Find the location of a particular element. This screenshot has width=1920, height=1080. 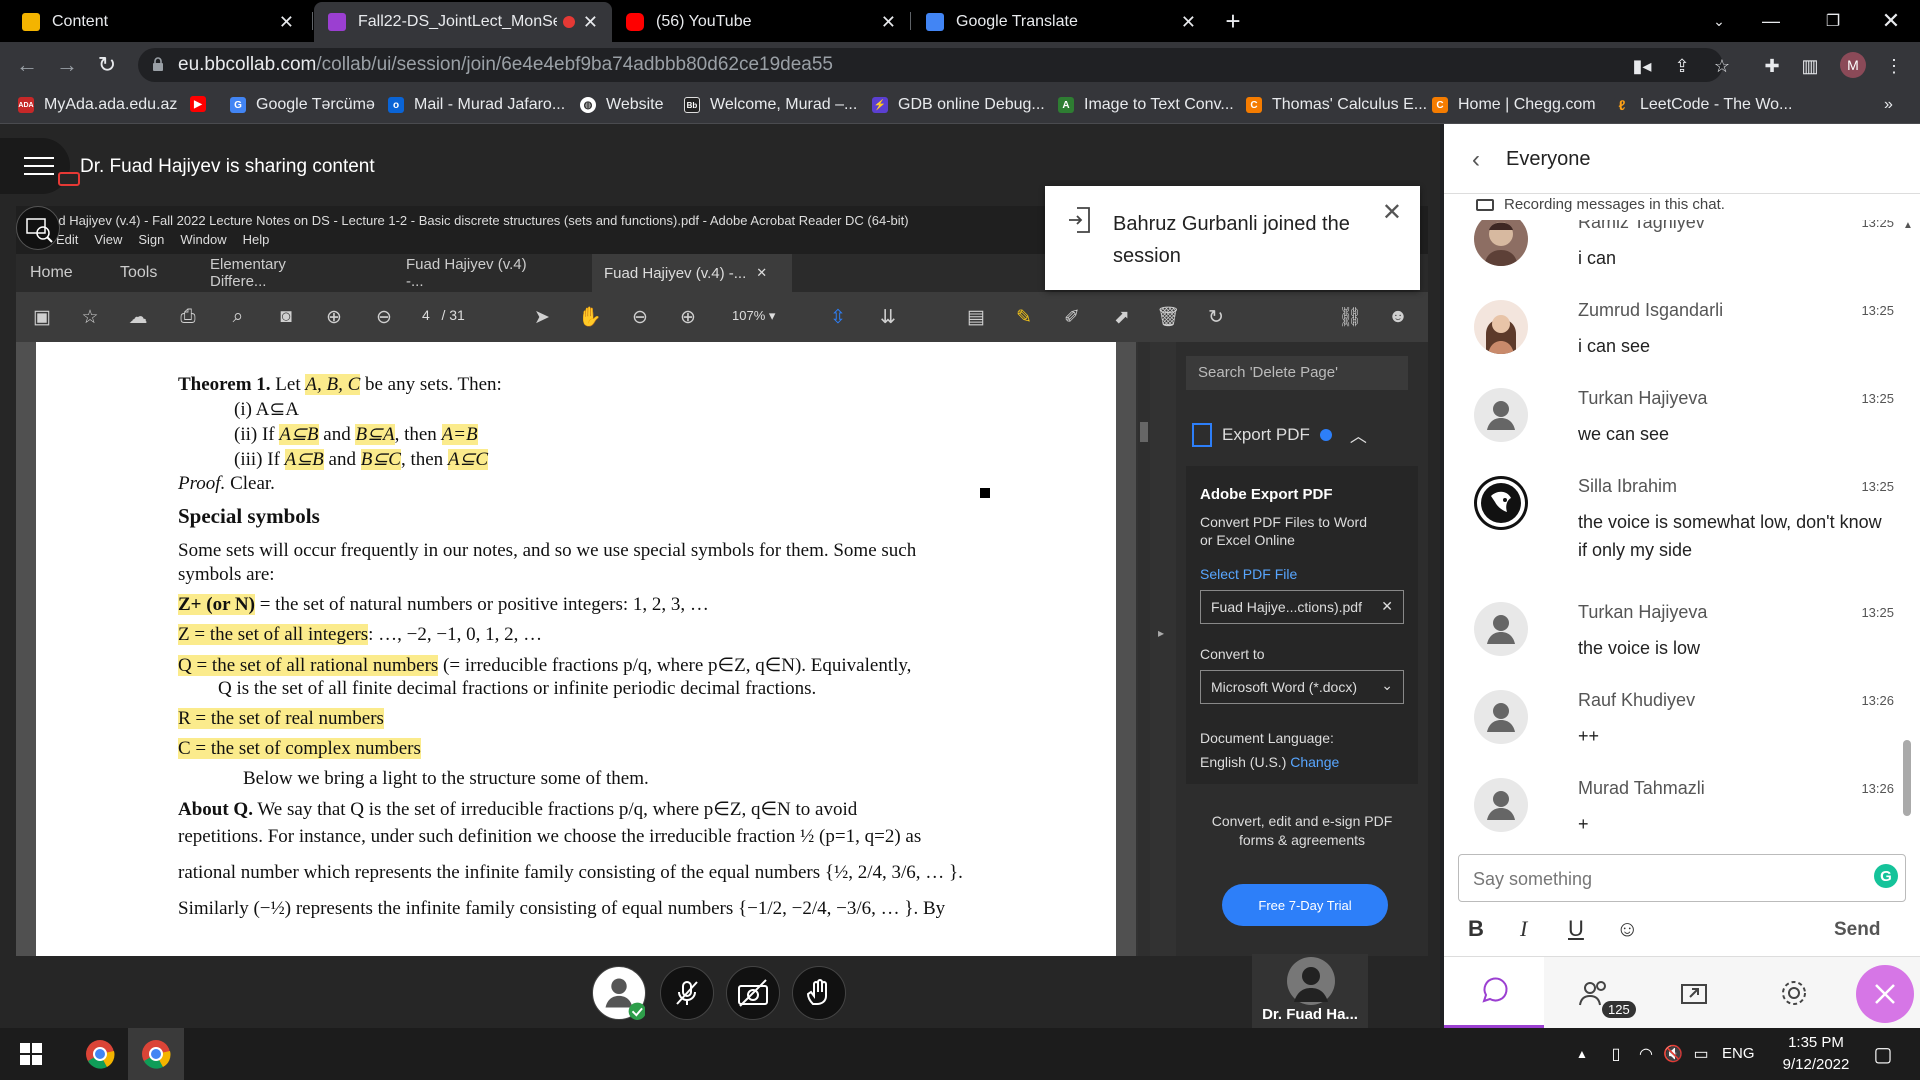

delete-icon: 🗑 is located at coordinates (1168, 317).